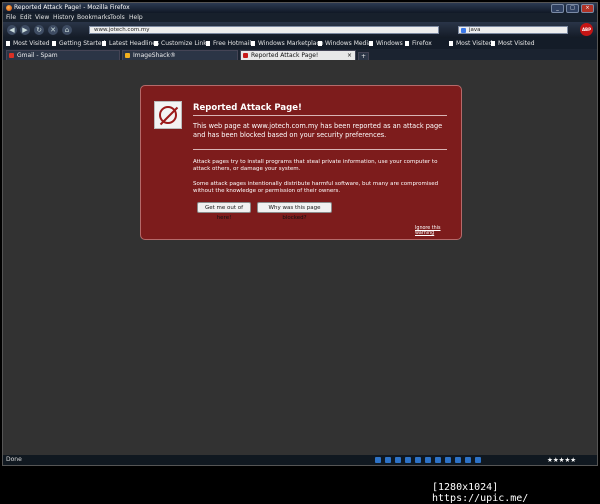 The height and width of the screenshot is (504, 600). Describe the element at coordinates (127, 55) in the screenshot. I see `imageshack-icon` at that location.